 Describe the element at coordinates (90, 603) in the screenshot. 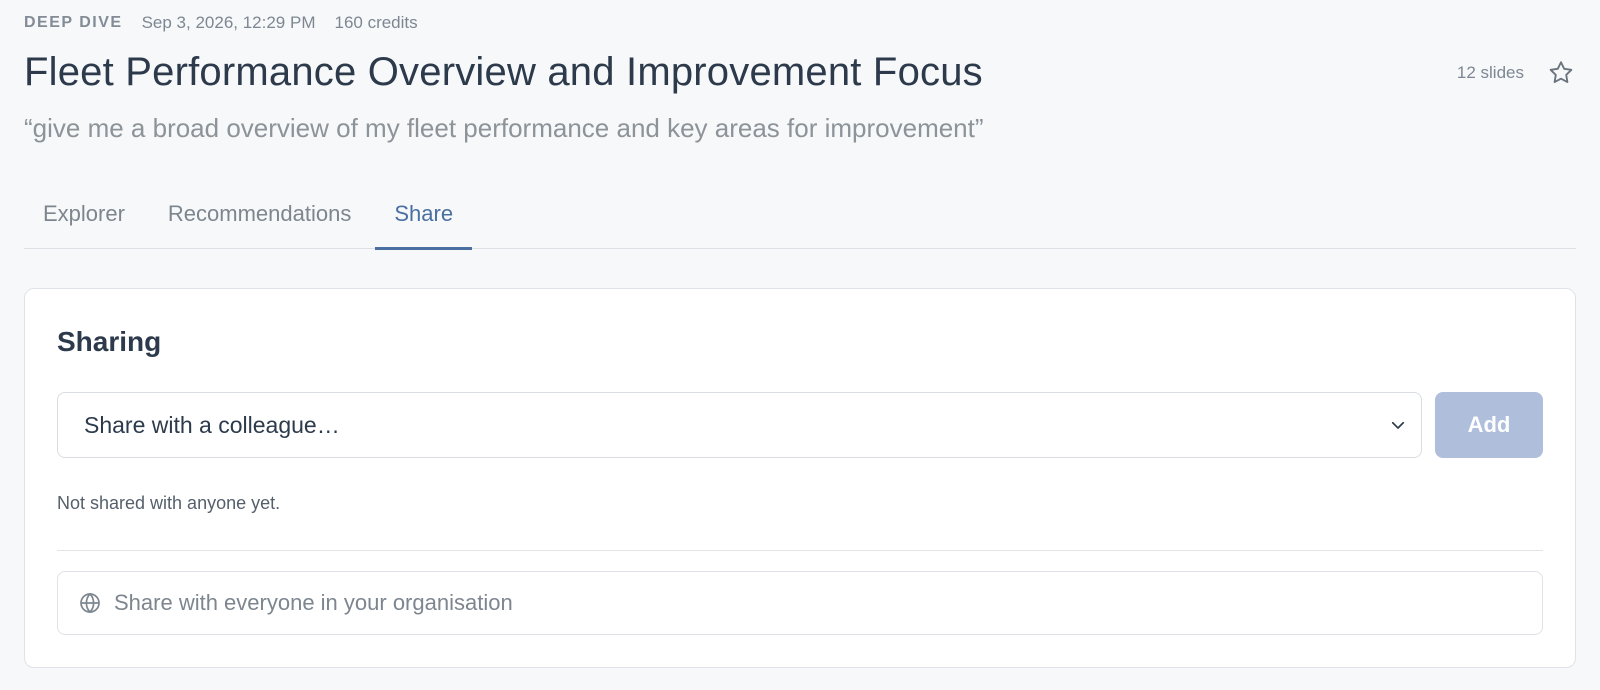

I see `globe-icon` at that location.